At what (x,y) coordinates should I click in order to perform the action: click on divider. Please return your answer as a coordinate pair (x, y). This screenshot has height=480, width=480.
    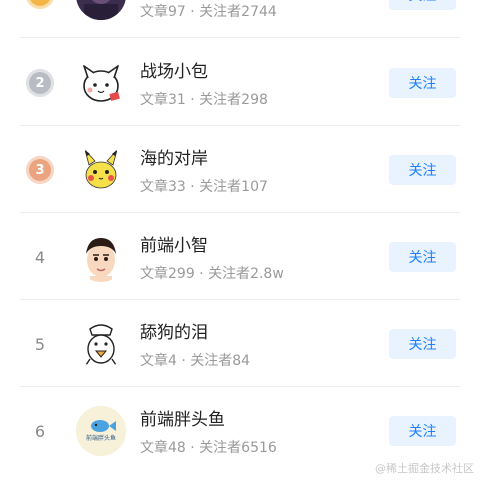
    Looking at the image, I should click on (240, 37).